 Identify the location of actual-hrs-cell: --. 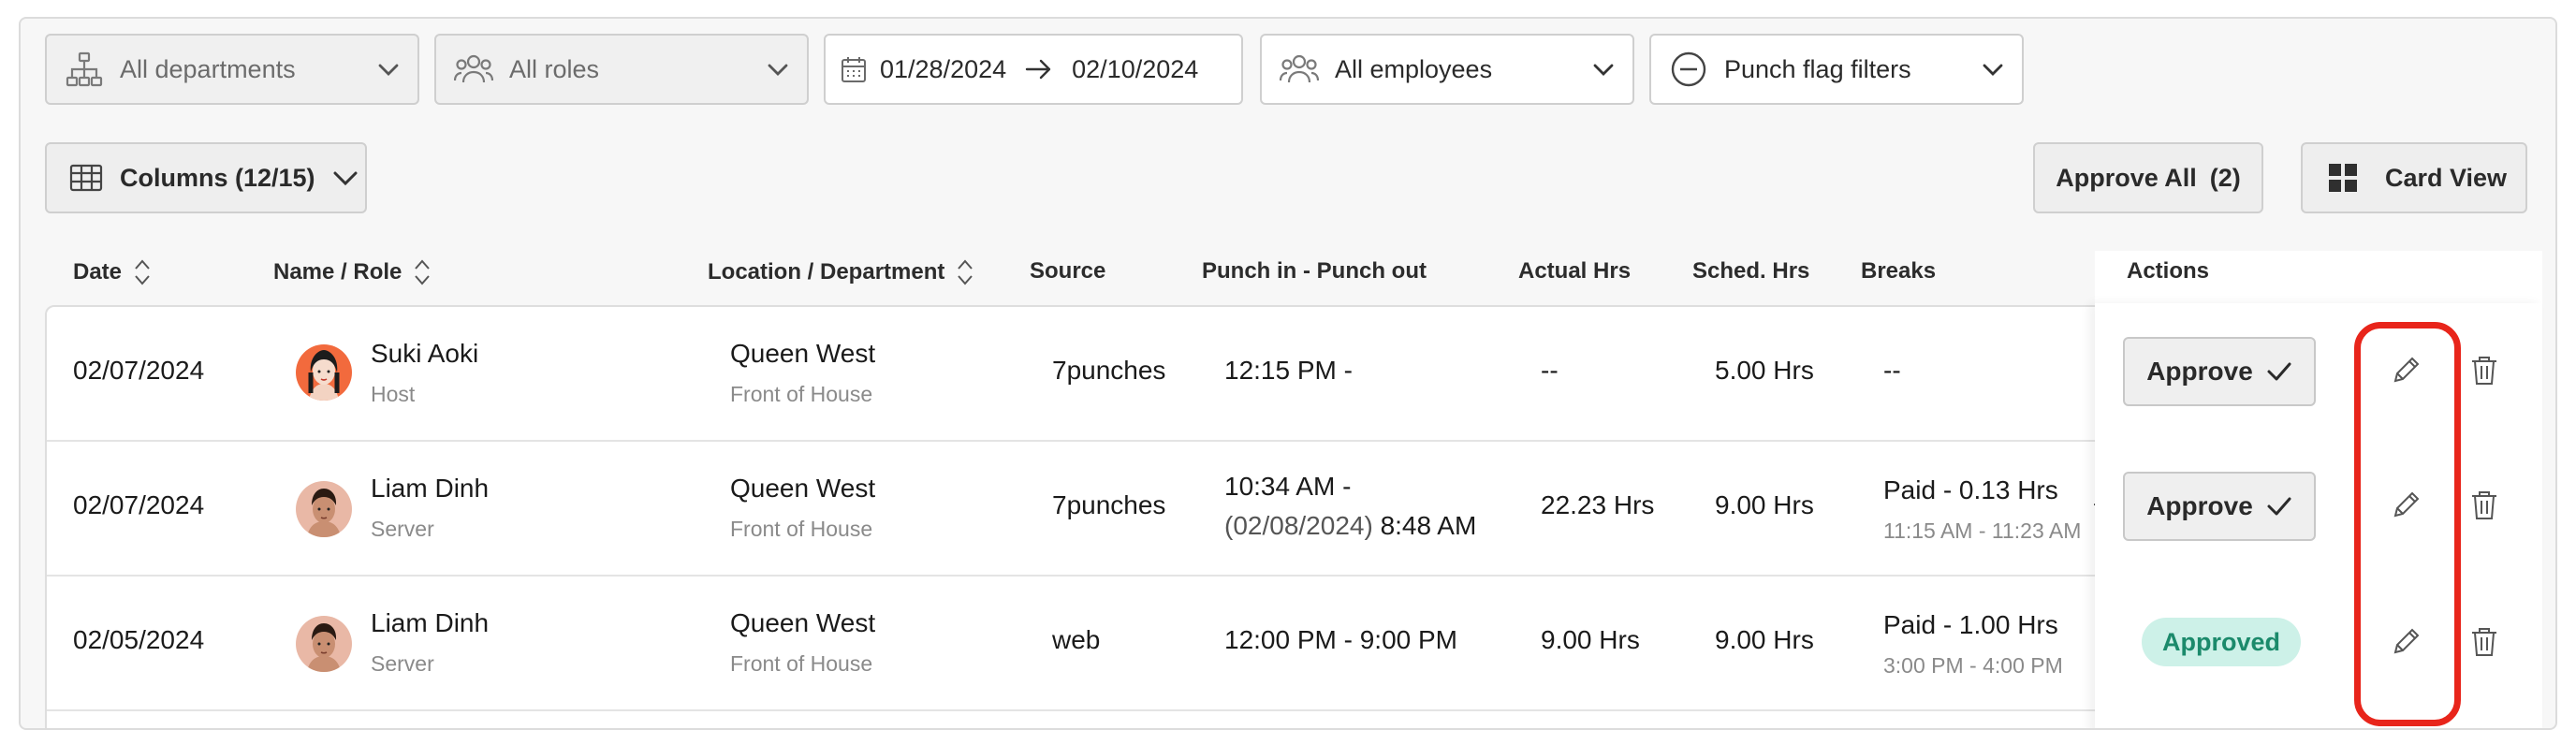
(1550, 371).